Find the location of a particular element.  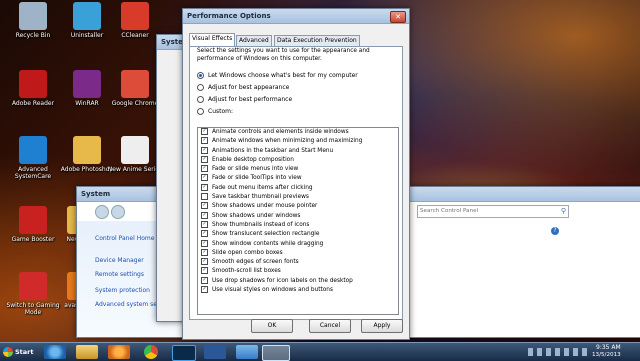

checkbox-icon is located at coordinates (204, 197).